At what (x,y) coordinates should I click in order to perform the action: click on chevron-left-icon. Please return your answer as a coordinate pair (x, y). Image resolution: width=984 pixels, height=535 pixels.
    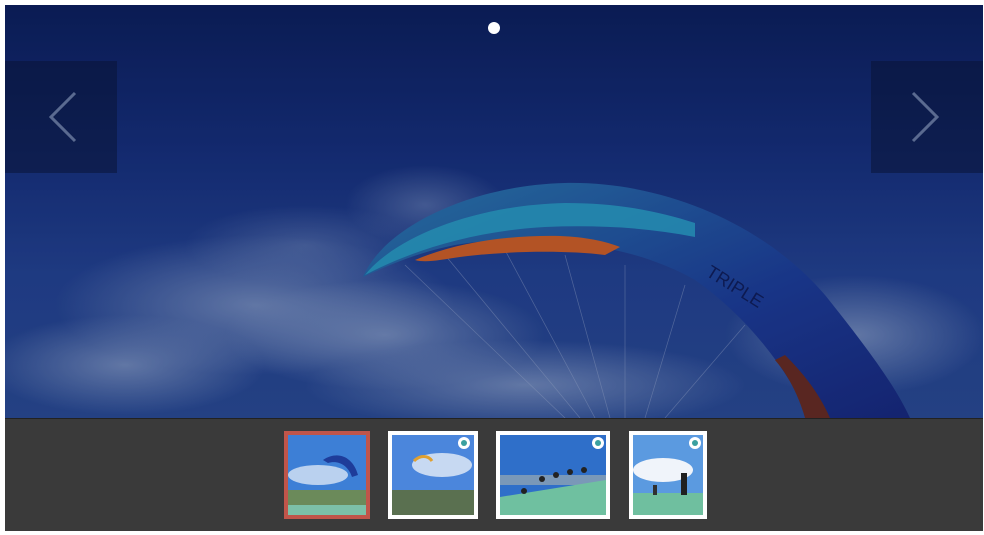
    Looking at the image, I should click on (62, 117).